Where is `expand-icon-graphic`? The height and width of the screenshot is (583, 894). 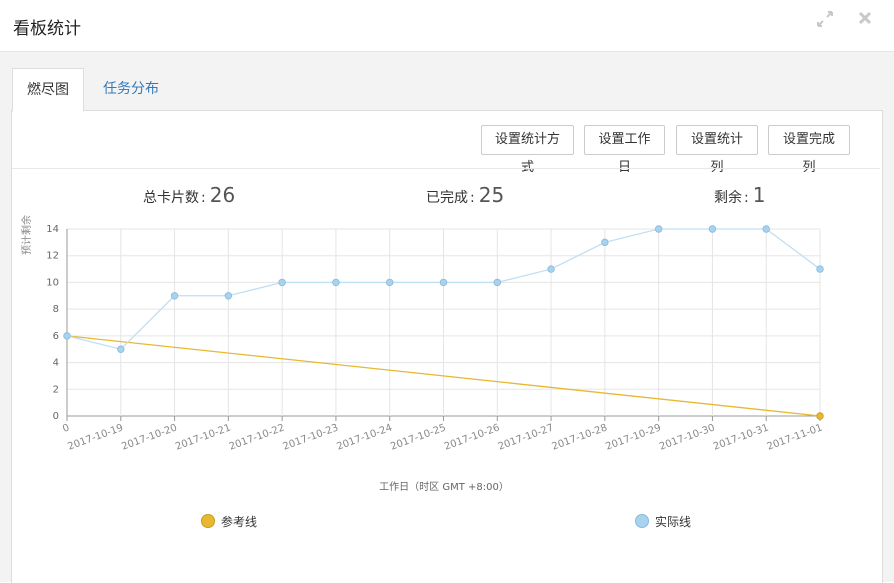
expand-icon-graphic is located at coordinates (825, 19).